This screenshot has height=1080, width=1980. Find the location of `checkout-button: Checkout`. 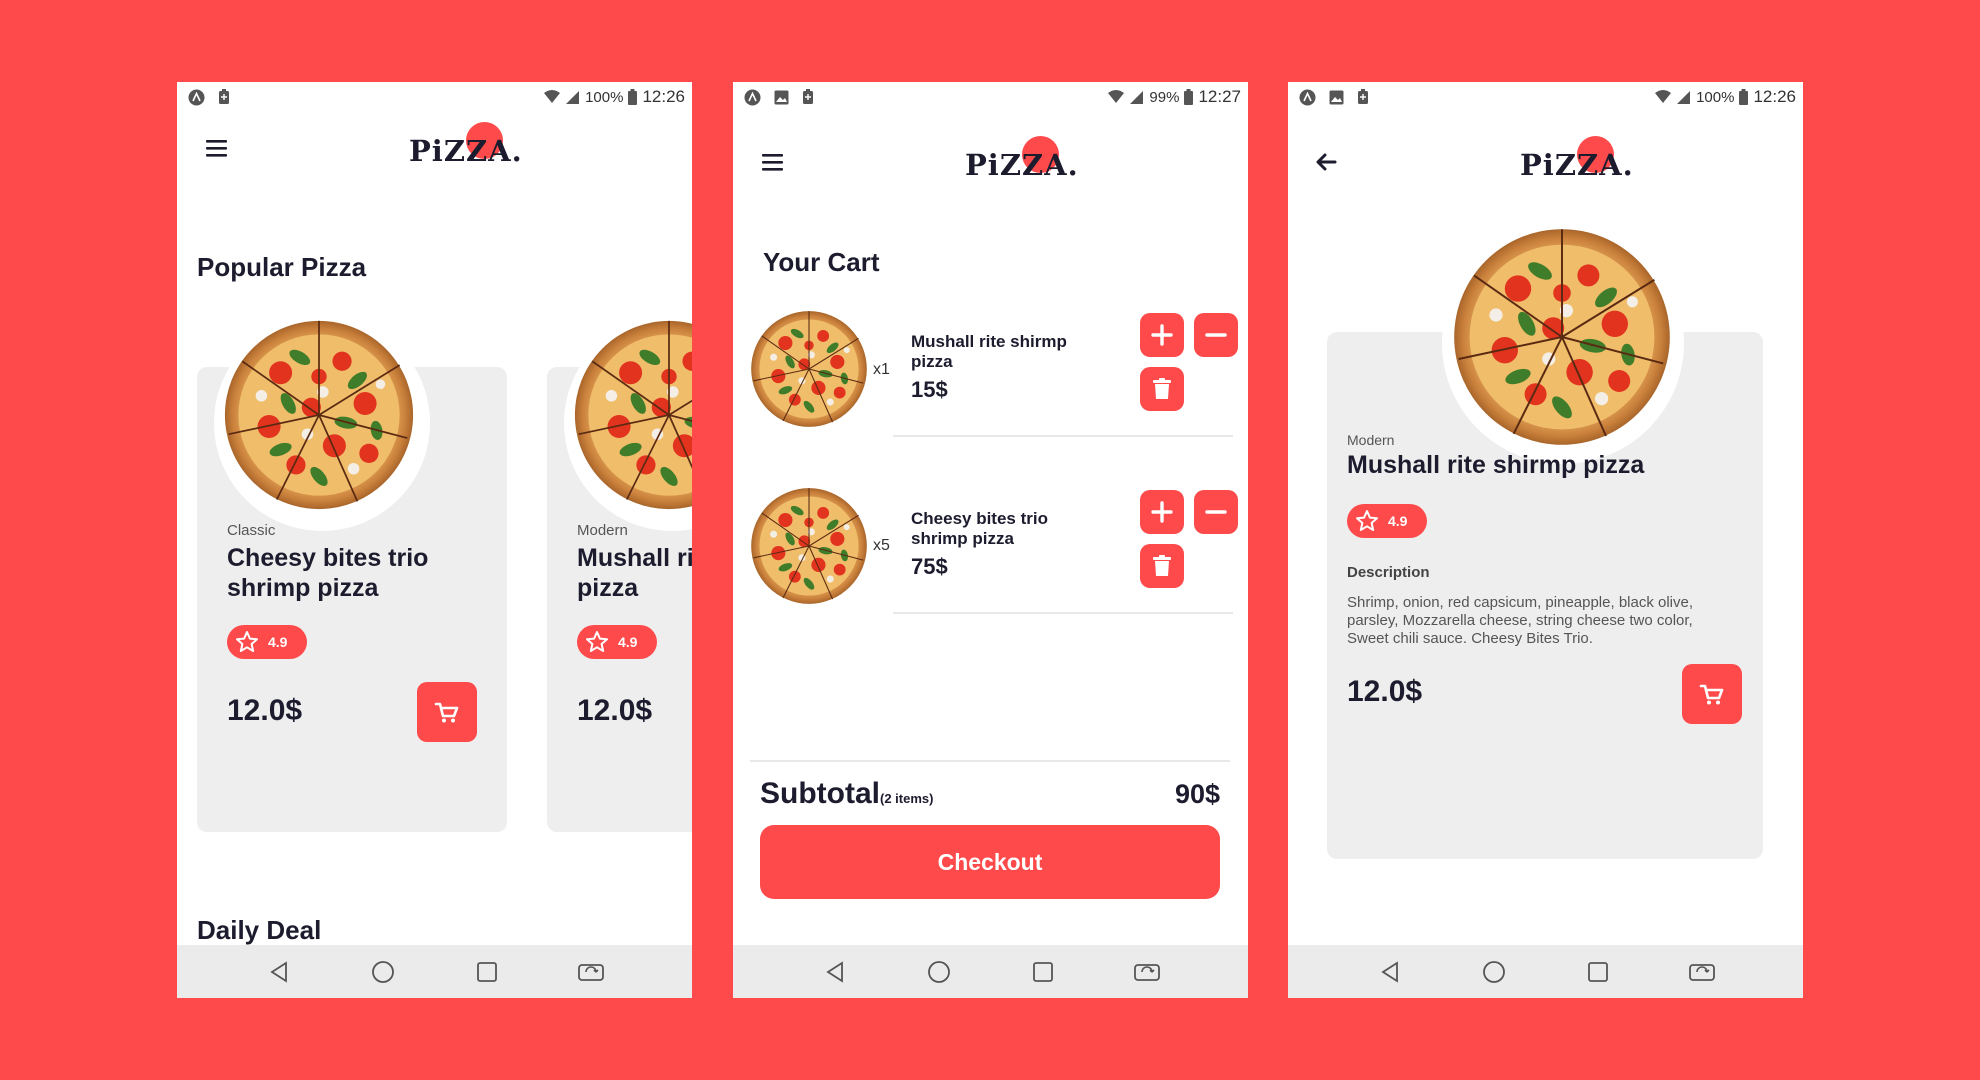

checkout-button: Checkout is located at coordinates (990, 862).